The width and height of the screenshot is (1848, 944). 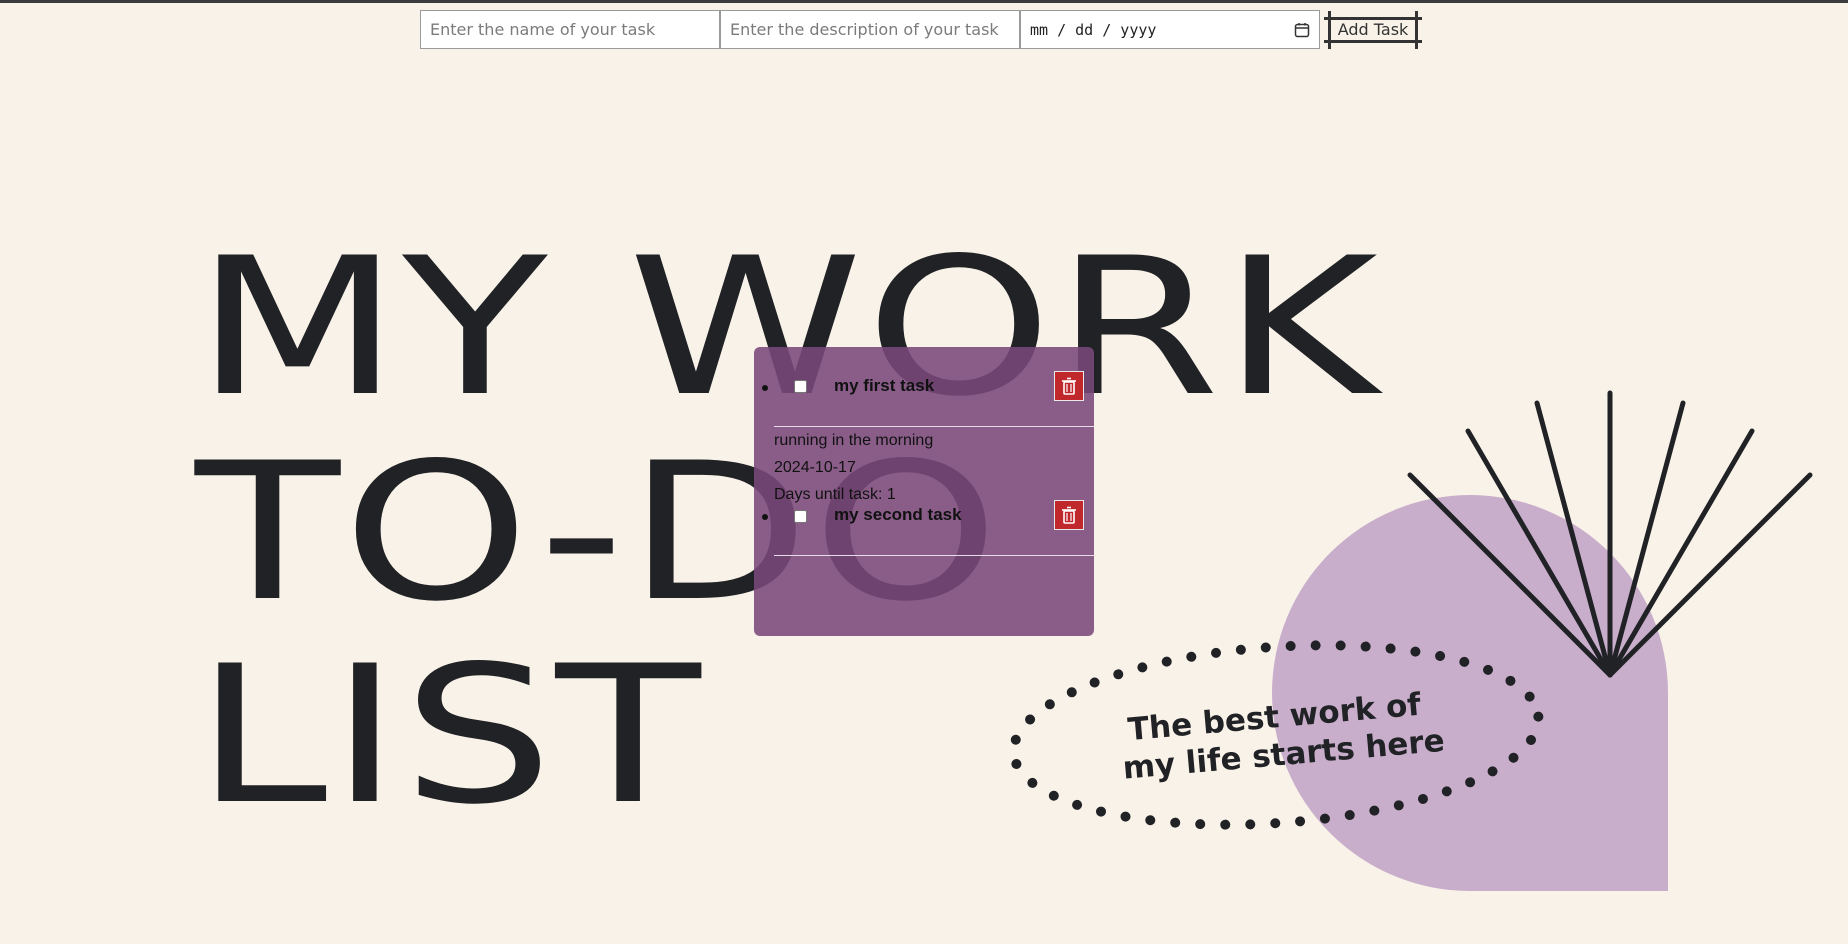 What do you see at coordinates (815, 467) in the screenshot?
I see `task-date: 2024-10-17` at bounding box center [815, 467].